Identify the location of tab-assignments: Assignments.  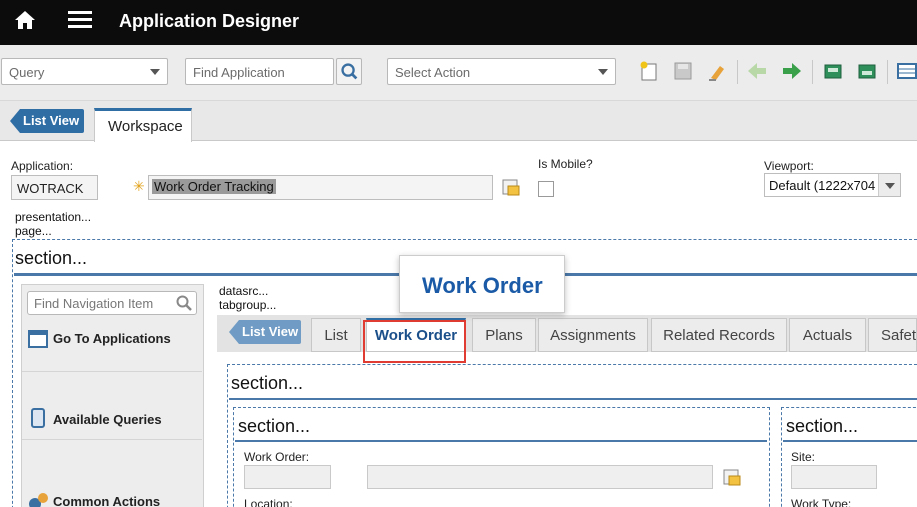
(593, 335).